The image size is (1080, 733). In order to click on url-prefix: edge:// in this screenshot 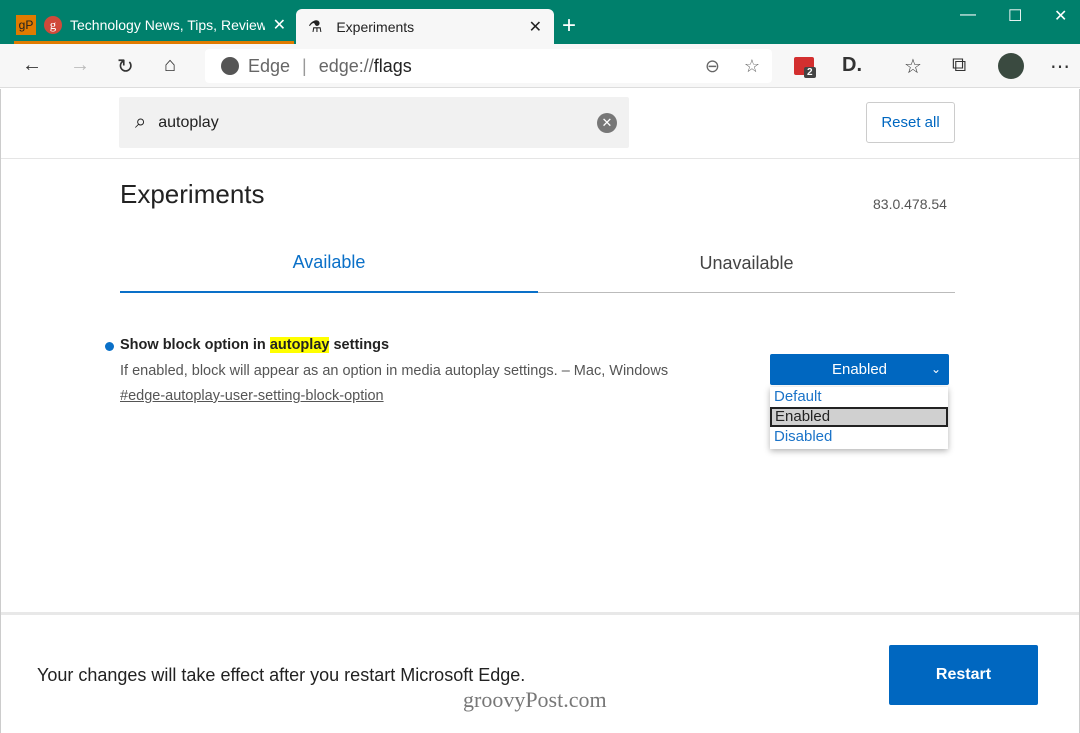, I will do `click(346, 65)`.